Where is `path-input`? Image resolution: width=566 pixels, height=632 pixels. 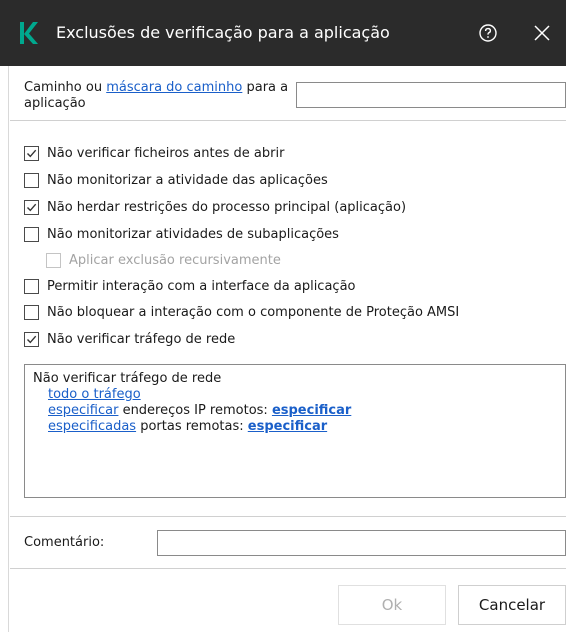 path-input is located at coordinates (431, 95).